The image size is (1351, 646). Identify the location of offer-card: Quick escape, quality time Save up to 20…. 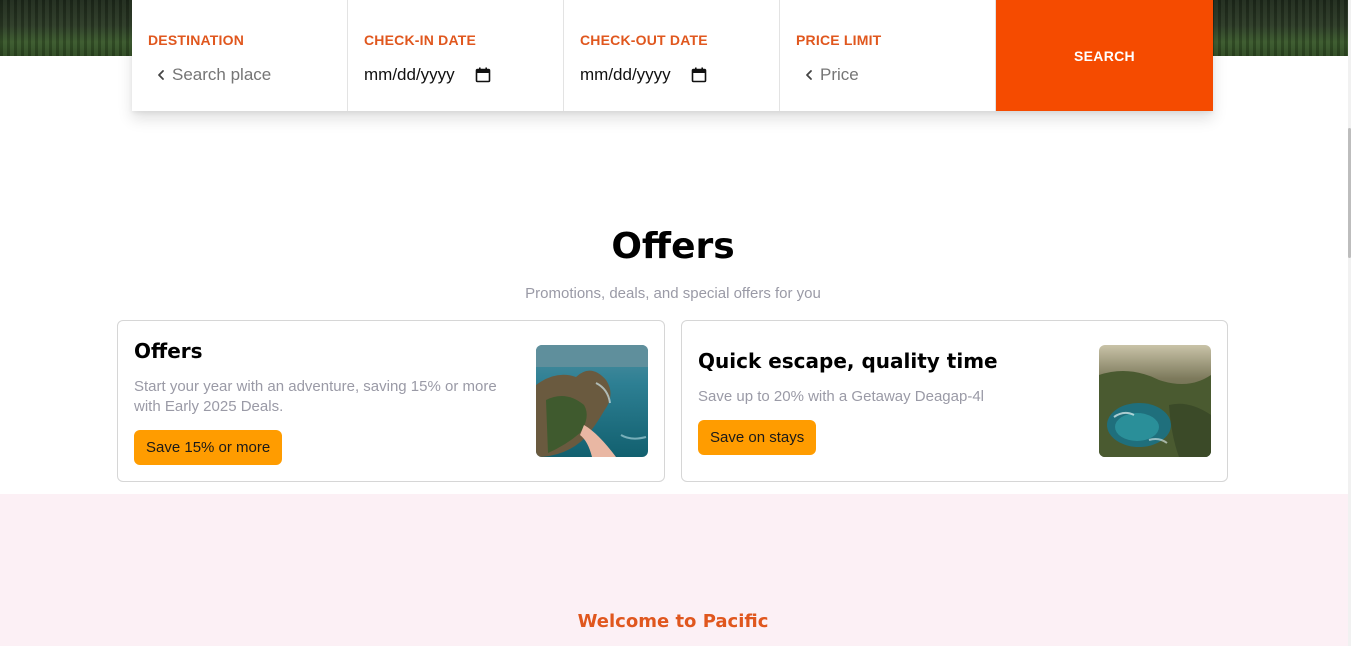
(954, 401).